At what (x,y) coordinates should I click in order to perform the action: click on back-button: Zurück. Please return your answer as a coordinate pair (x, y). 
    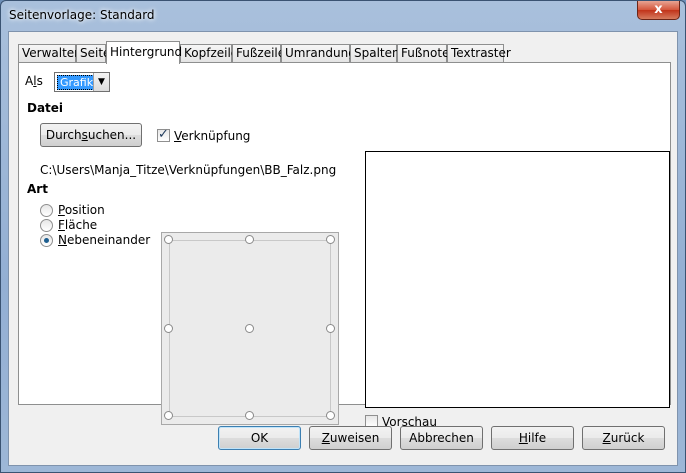
    Looking at the image, I should click on (623, 438).